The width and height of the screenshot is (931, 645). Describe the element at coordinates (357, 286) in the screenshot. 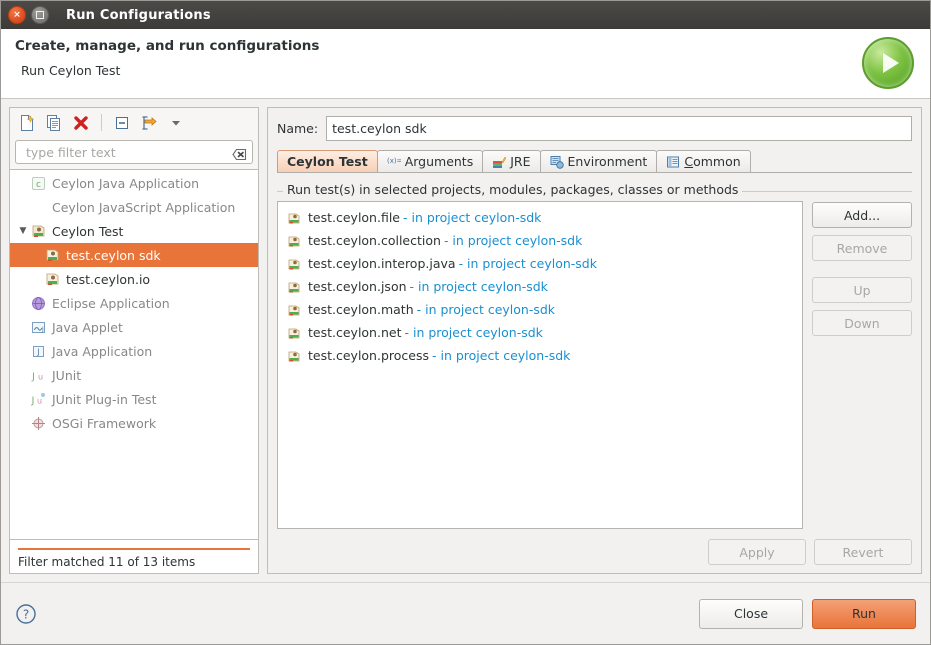

I see `list-item-name: test.ceylon.json` at that location.